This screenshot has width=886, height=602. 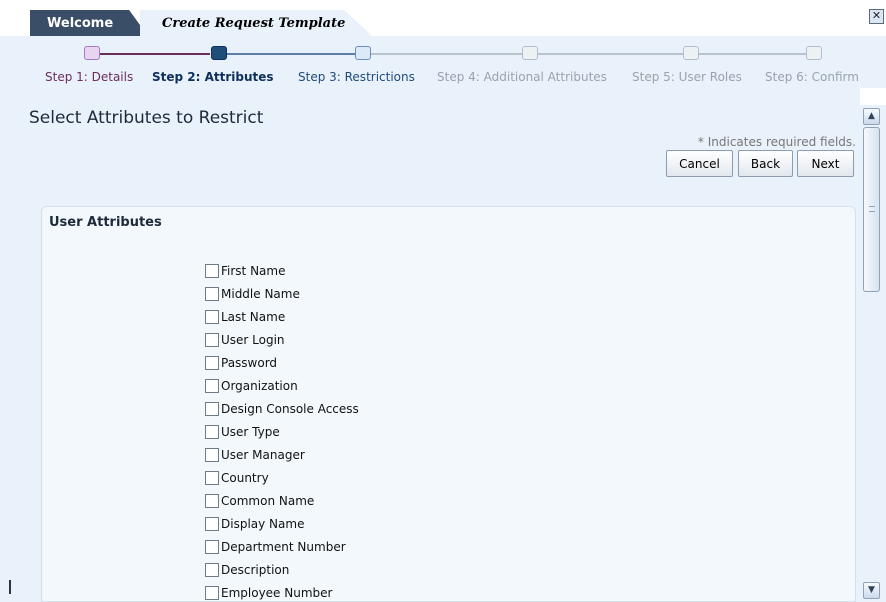 I want to click on step-1-label: Step 1: Details, so click(x=89, y=77).